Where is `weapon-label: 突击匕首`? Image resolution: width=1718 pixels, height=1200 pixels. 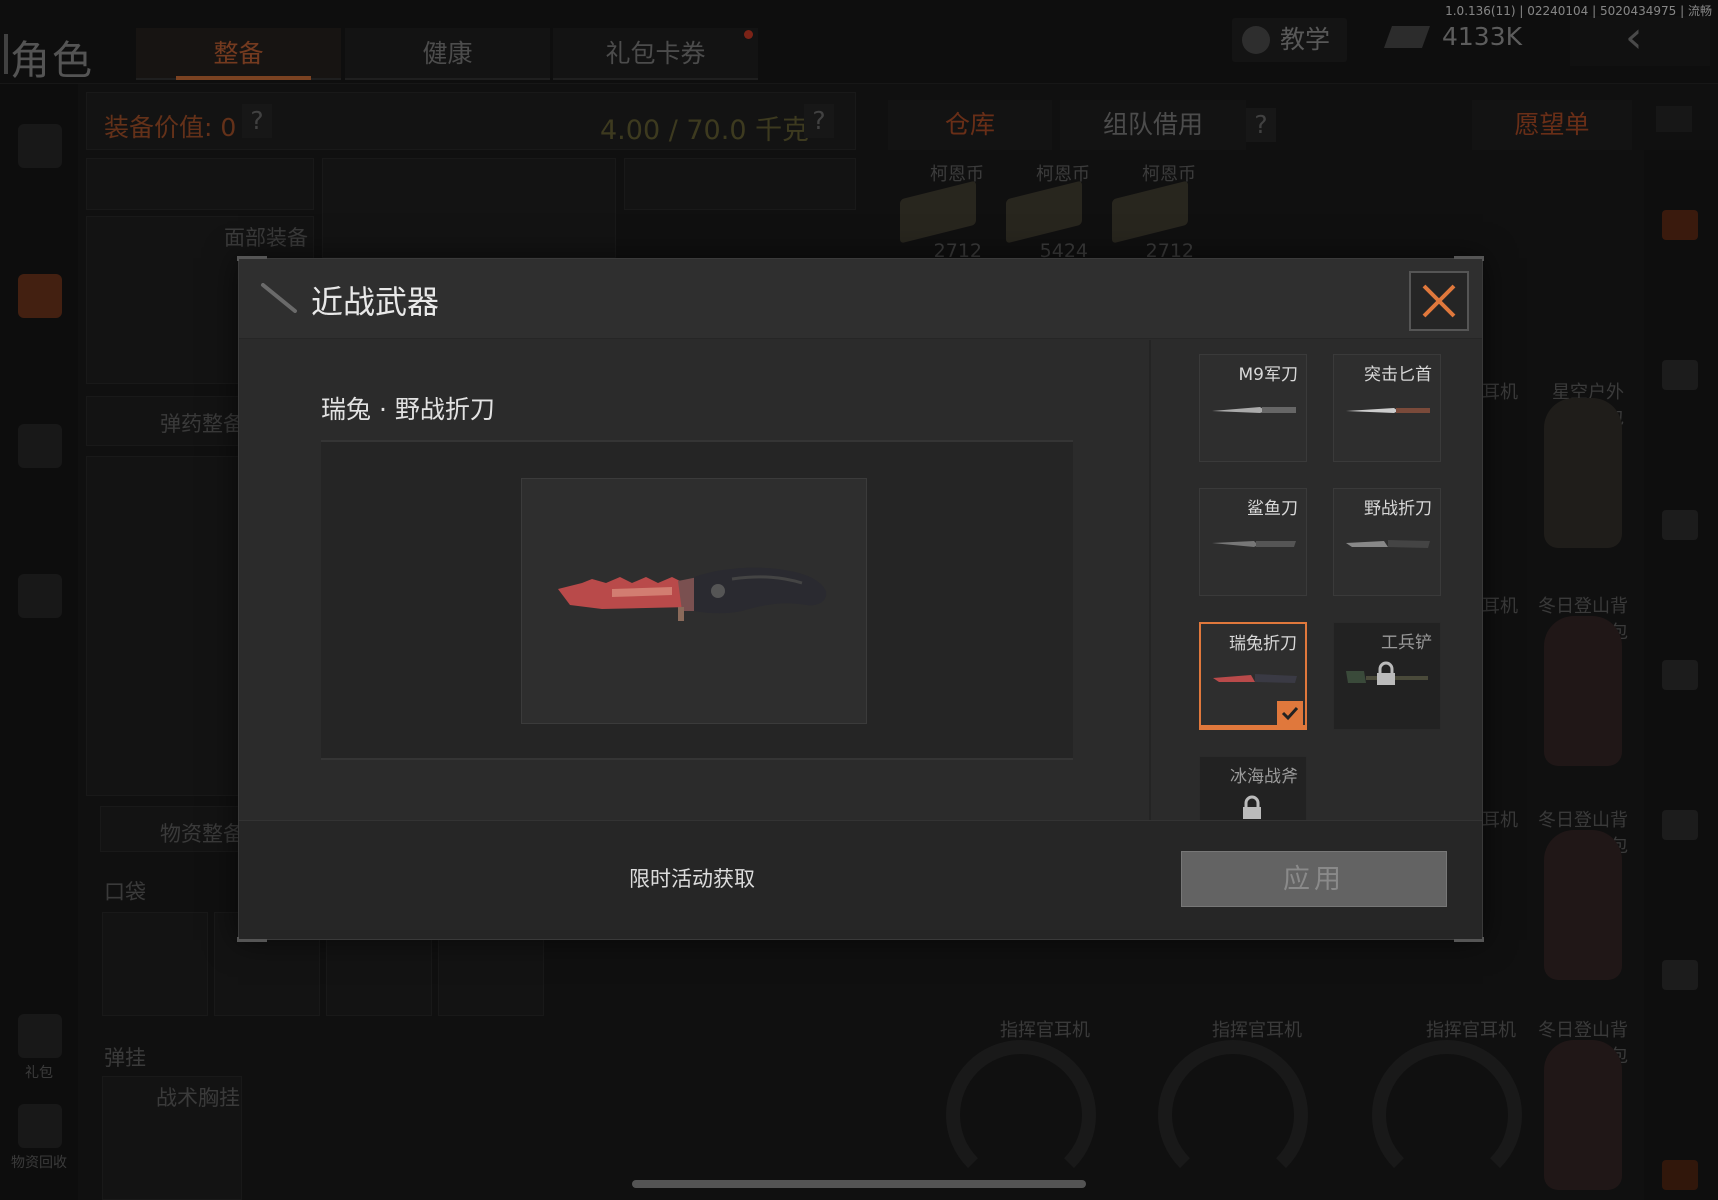
weapon-label: 突击匕首 is located at coordinates (1398, 375).